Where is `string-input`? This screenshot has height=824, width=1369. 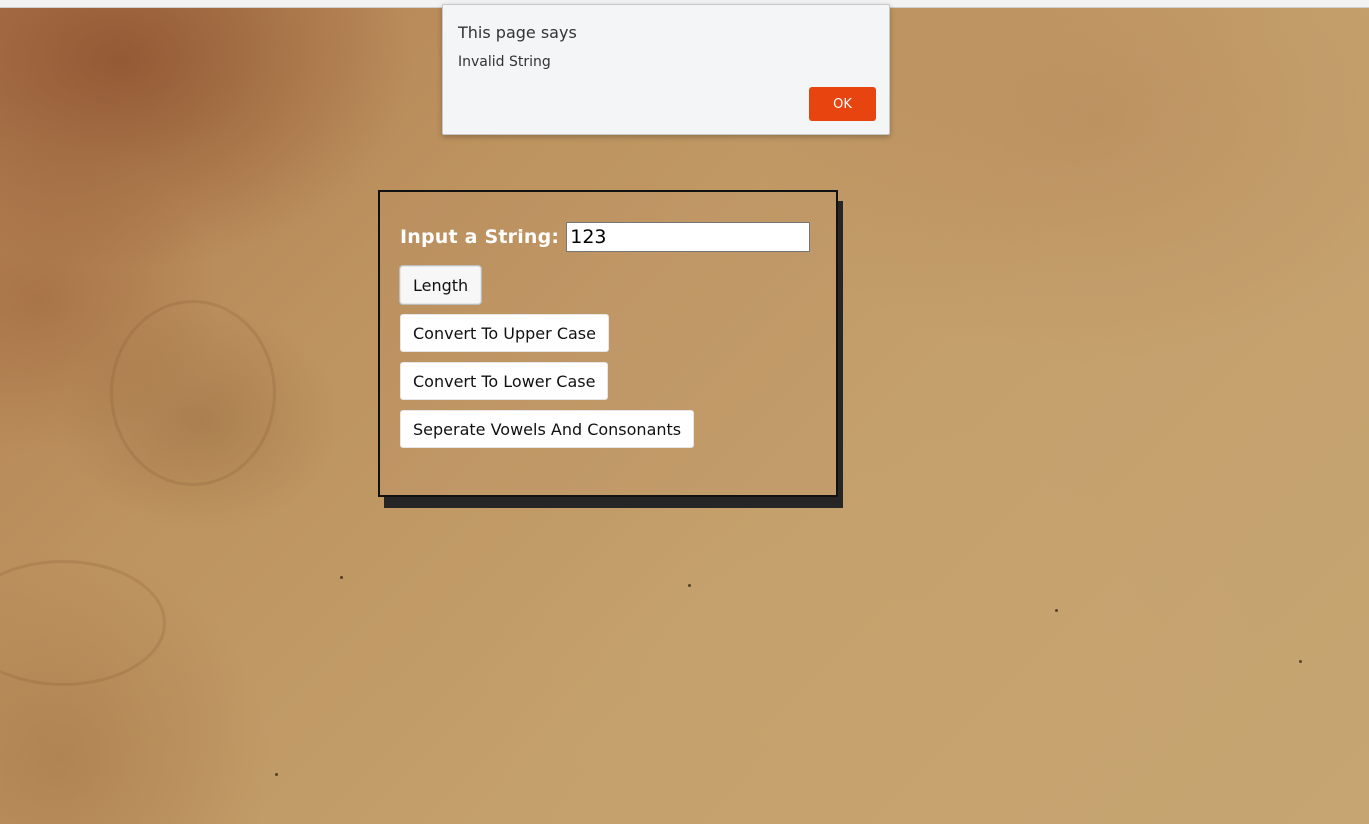 string-input is located at coordinates (688, 237).